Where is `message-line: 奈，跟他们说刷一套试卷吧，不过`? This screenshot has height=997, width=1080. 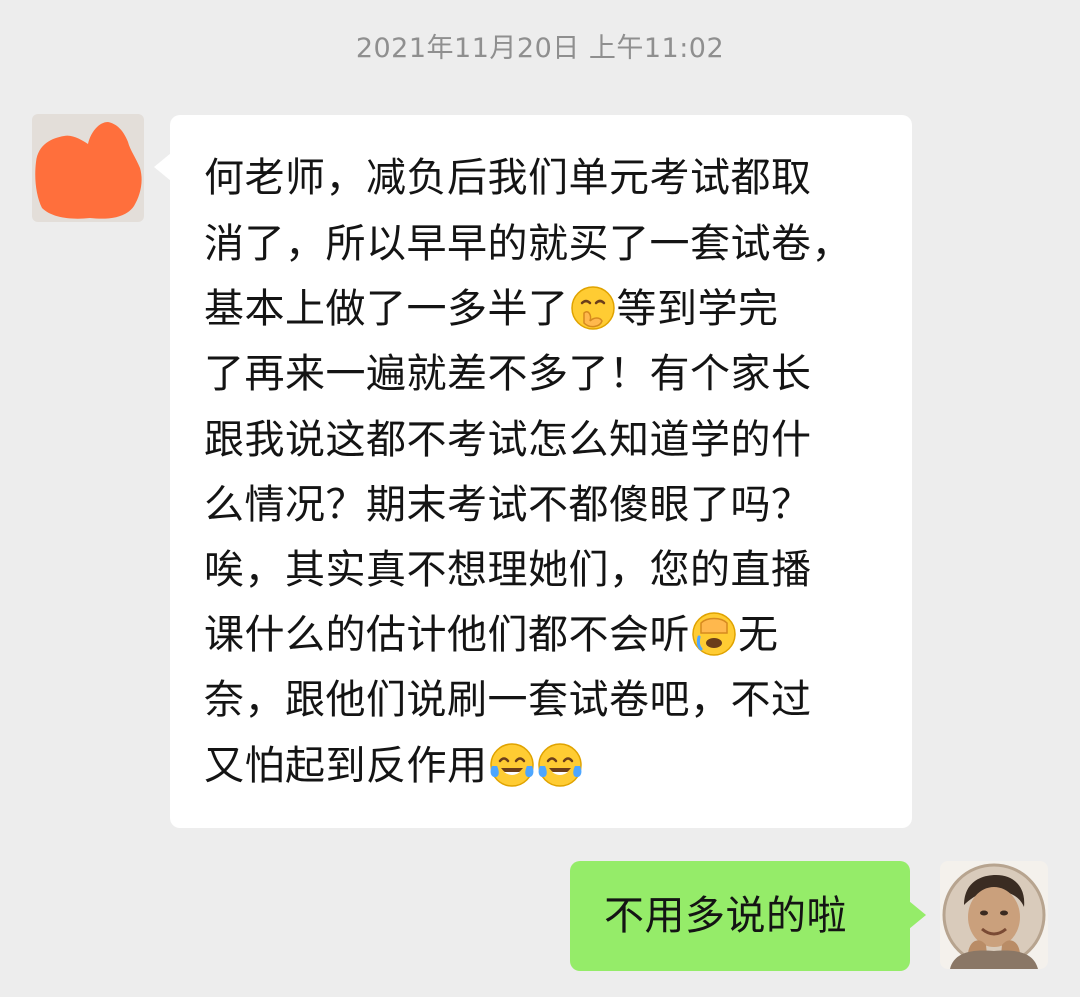 message-line: 奈，跟他们说刷一套试卷吧，不过 is located at coordinates (508, 700).